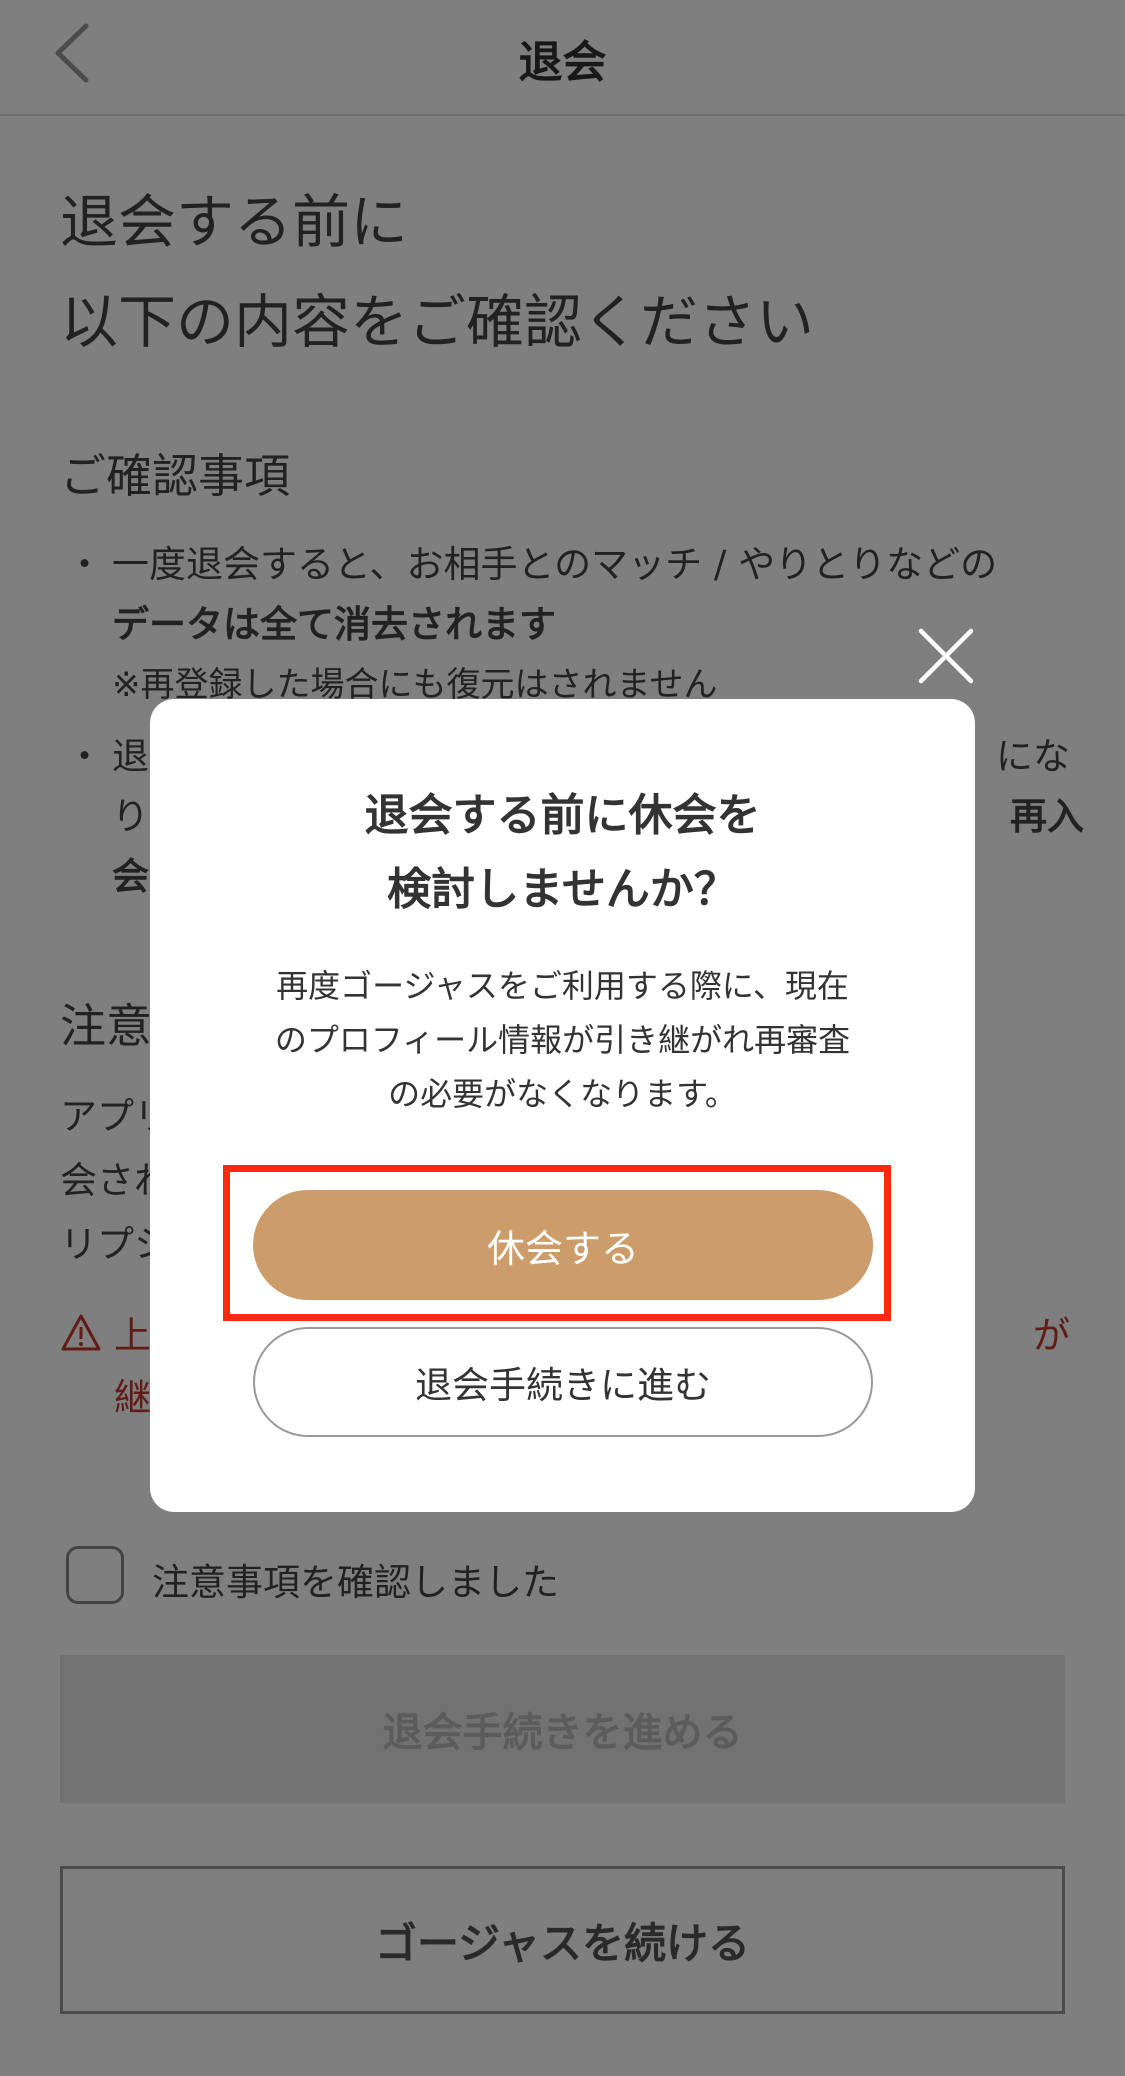 The width and height of the screenshot is (1125, 2076). What do you see at coordinates (562, 986) in the screenshot?
I see `modal-desc-line-1: 再度ゴージャスをご利用する際に、現在` at bounding box center [562, 986].